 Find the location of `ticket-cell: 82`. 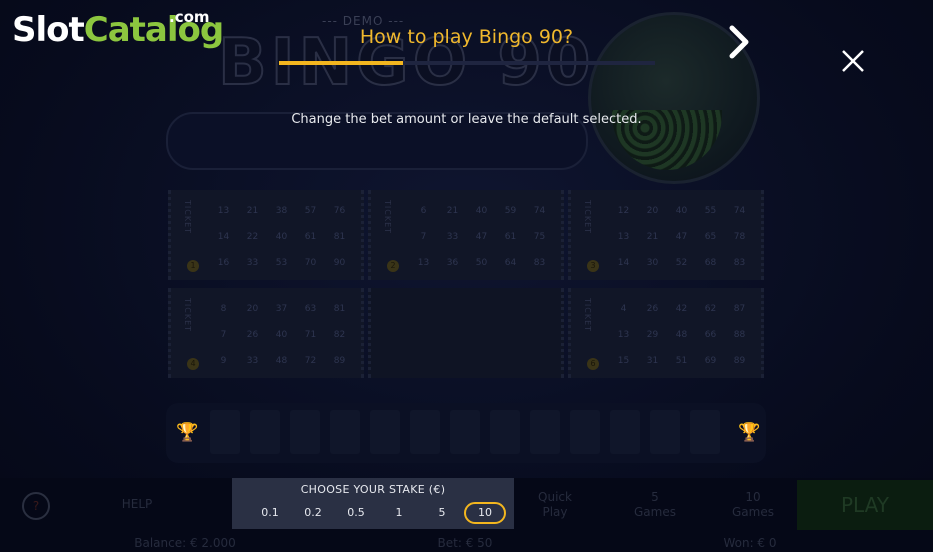

ticket-cell: 82 is located at coordinates (339, 335).